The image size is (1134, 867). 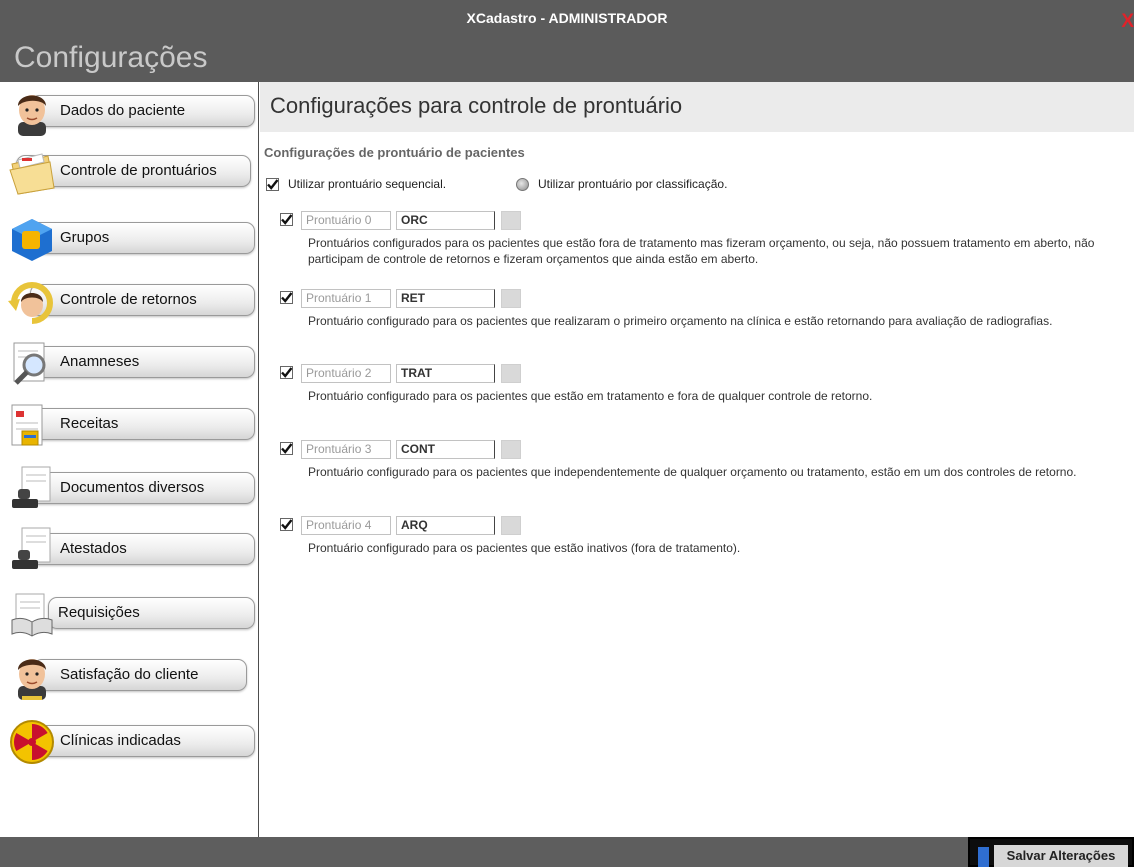 I want to click on prontuario-name-field: Prontuário 2, so click(x=346, y=373).